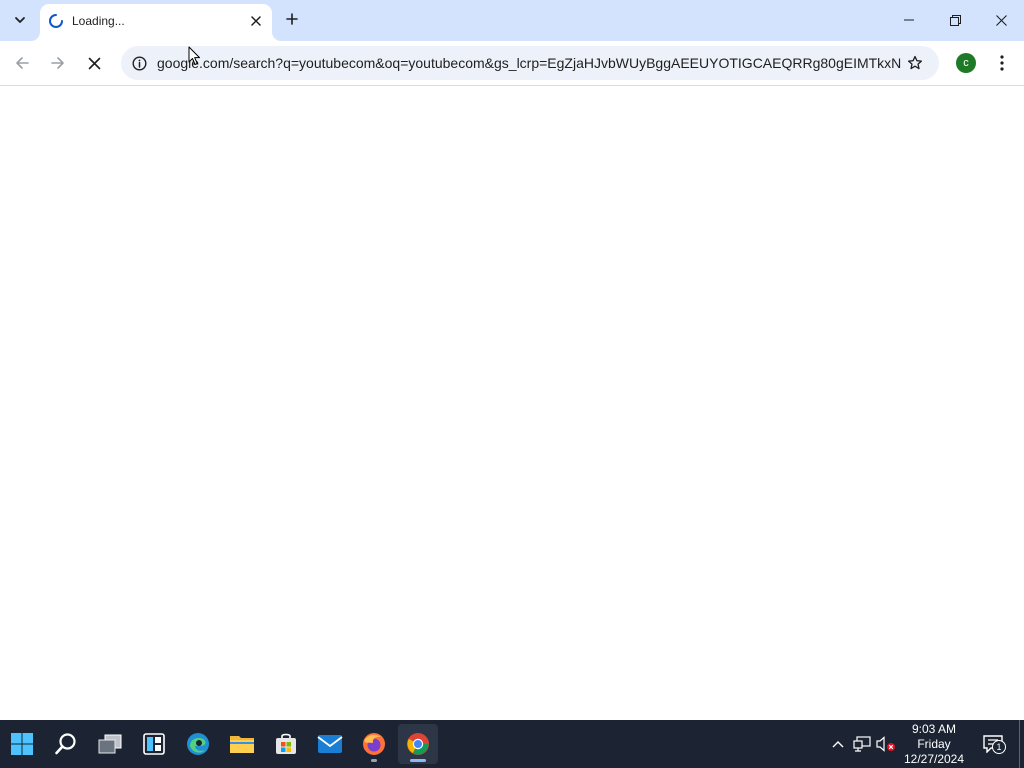 The image size is (1024, 768). Describe the element at coordinates (194, 55) in the screenshot. I see `mouse-cursor-icon` at that location.